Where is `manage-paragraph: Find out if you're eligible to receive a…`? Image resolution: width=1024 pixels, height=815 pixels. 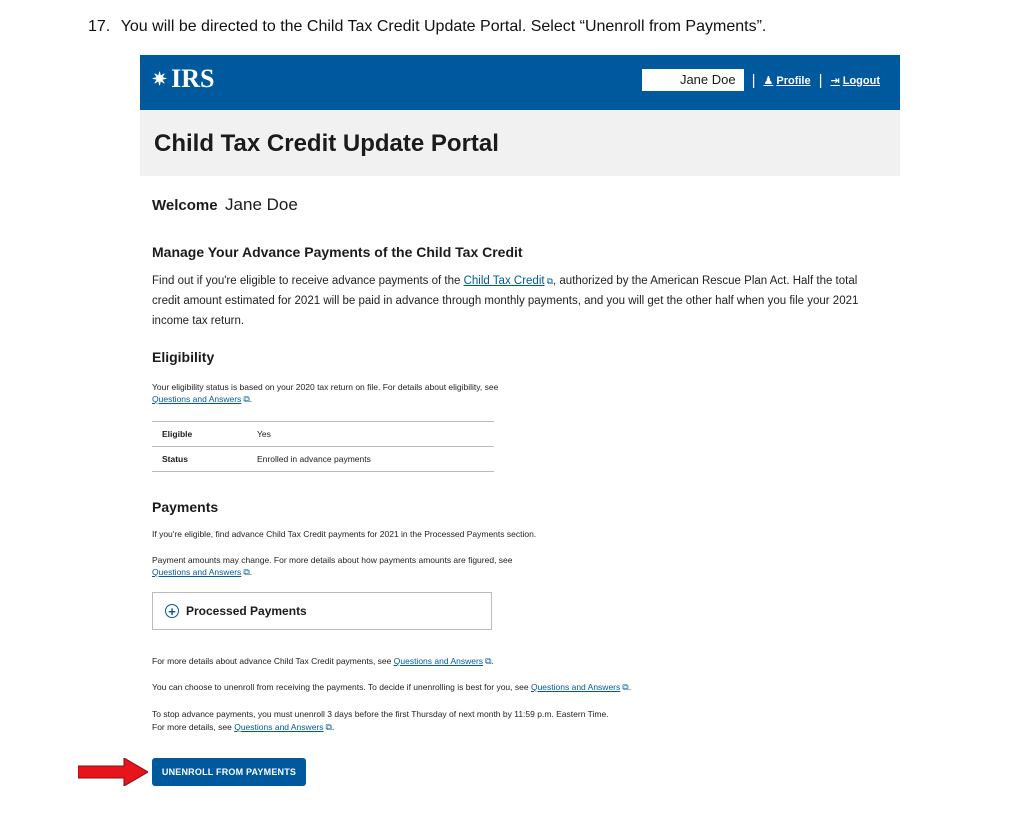
manage-paragraph: Find out if you're eligible to receive a… is located at coordinates (519, 301).